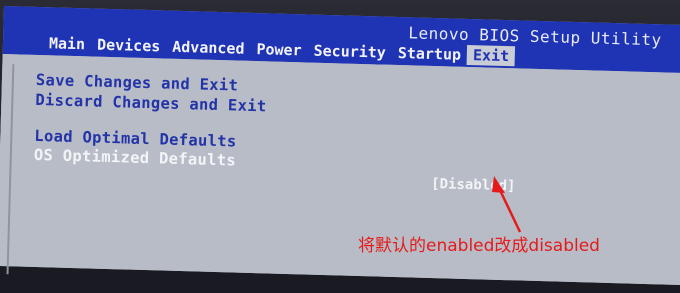  I want to click on arrow-head-icon, so click(498, 184).